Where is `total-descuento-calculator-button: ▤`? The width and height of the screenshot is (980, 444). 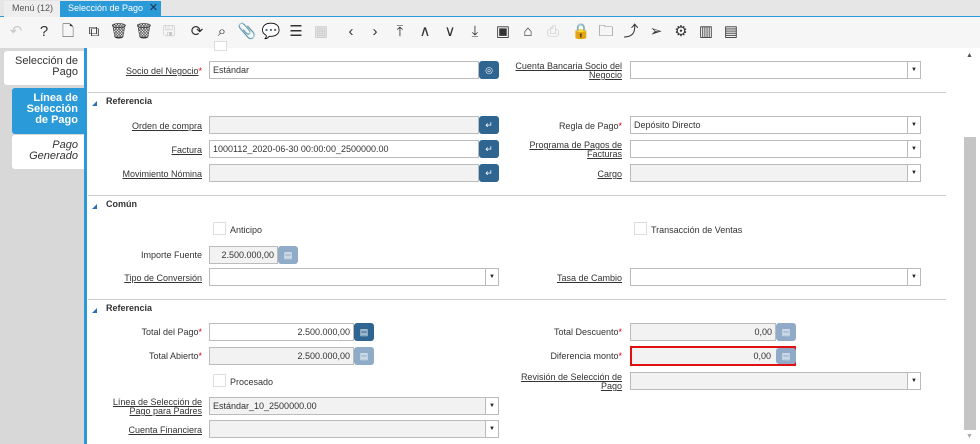
total-descuento-calculator-button: ▤ is located at coordinates (786, 332).